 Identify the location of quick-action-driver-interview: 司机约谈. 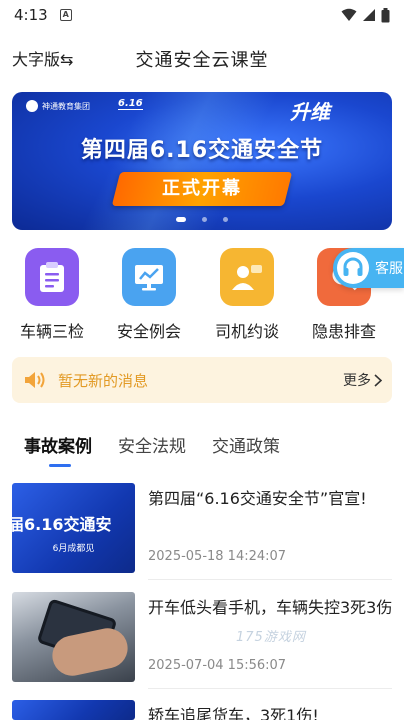
(247, 295).